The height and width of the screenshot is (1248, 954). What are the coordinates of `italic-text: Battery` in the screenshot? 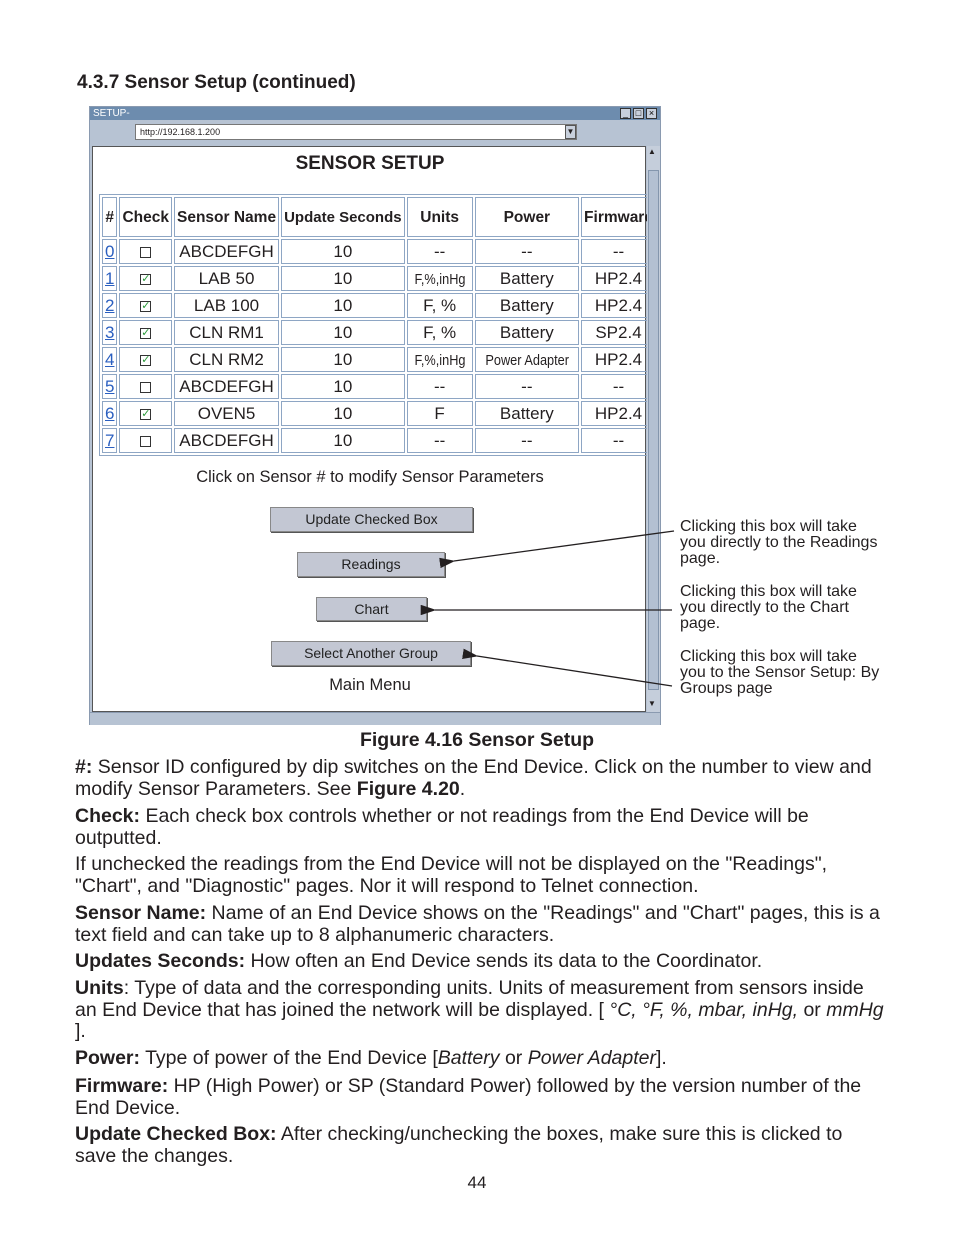 It's located at (468, 1058).